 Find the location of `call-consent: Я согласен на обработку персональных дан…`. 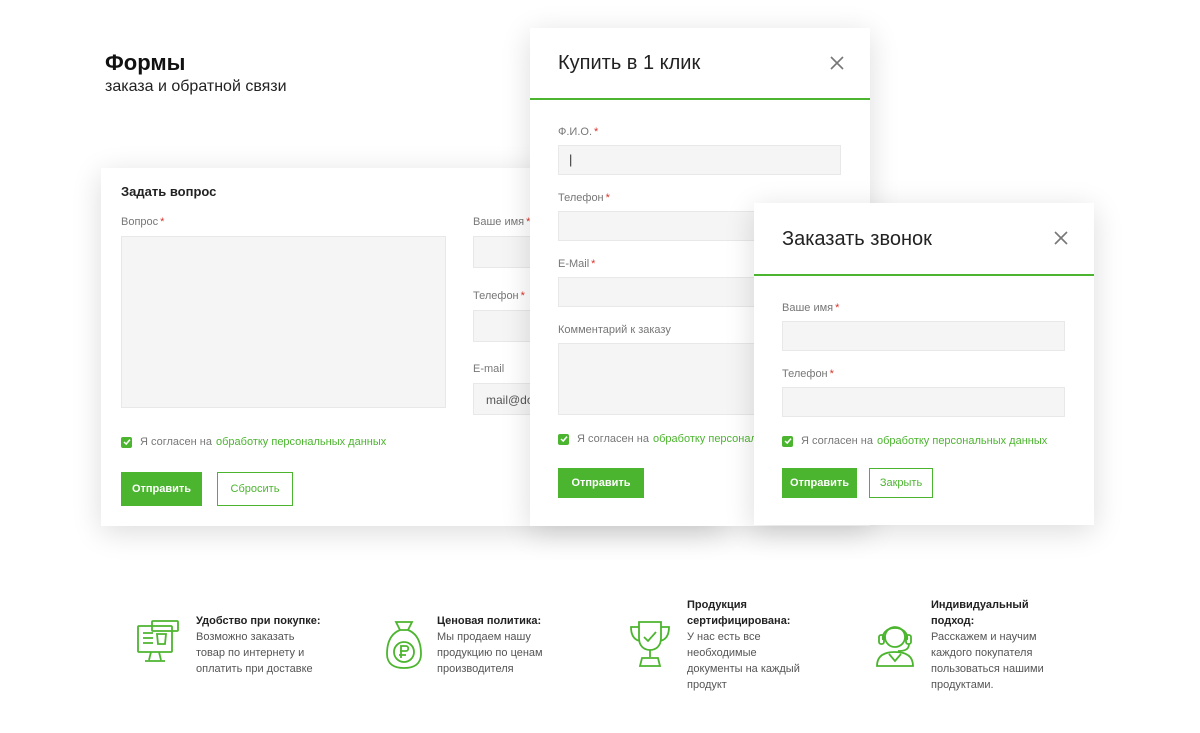

call-consent: Я согласен на обработку персональных дан… is located at coordinates (914, 441).